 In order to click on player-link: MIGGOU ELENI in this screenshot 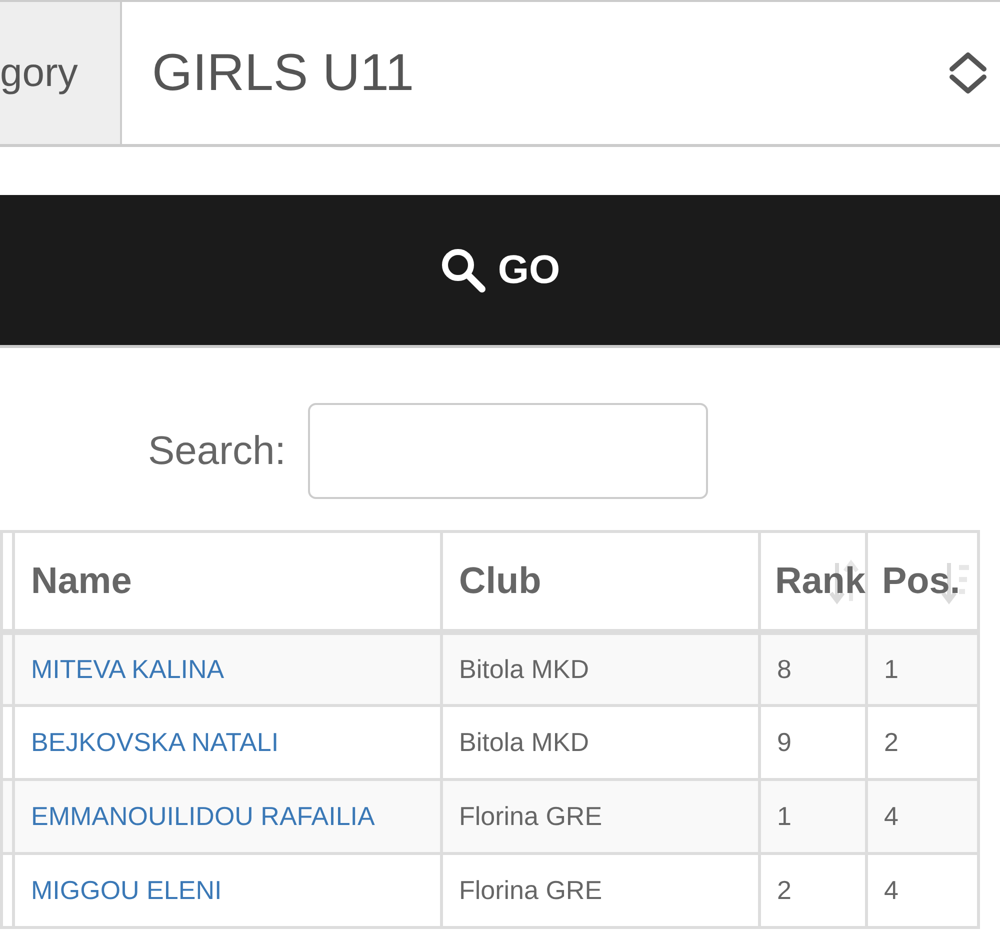, I will do `click(126, 890)`.